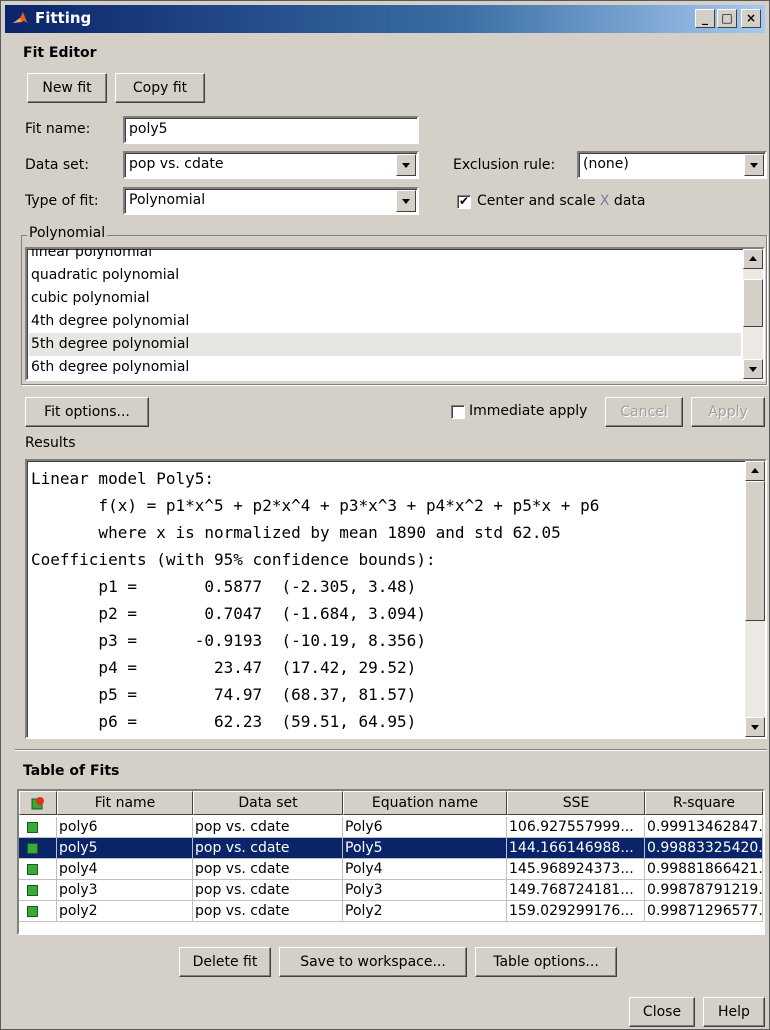 The image size is (770, 1030). I want to click on type-of-fit-value: Polynomial, so click(167, 200).